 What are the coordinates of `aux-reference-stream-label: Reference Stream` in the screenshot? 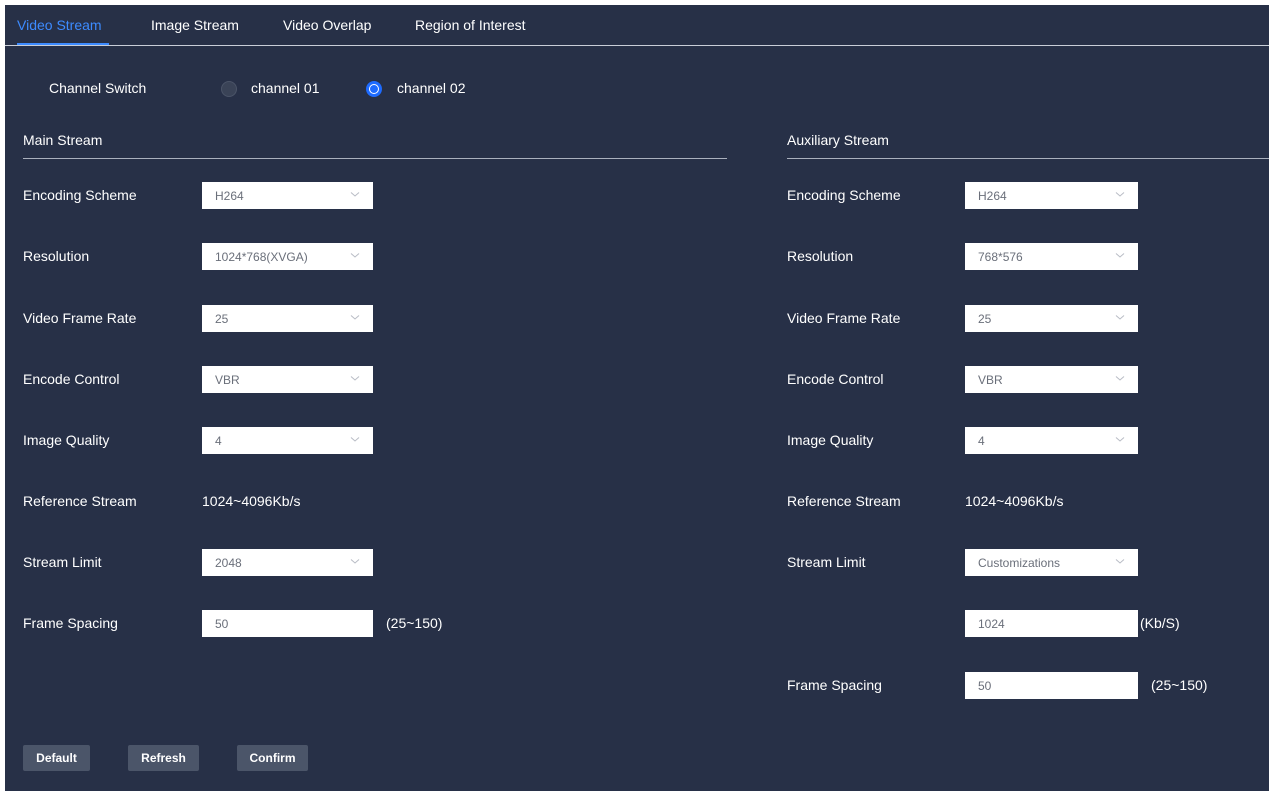 It's located at (844, 501).